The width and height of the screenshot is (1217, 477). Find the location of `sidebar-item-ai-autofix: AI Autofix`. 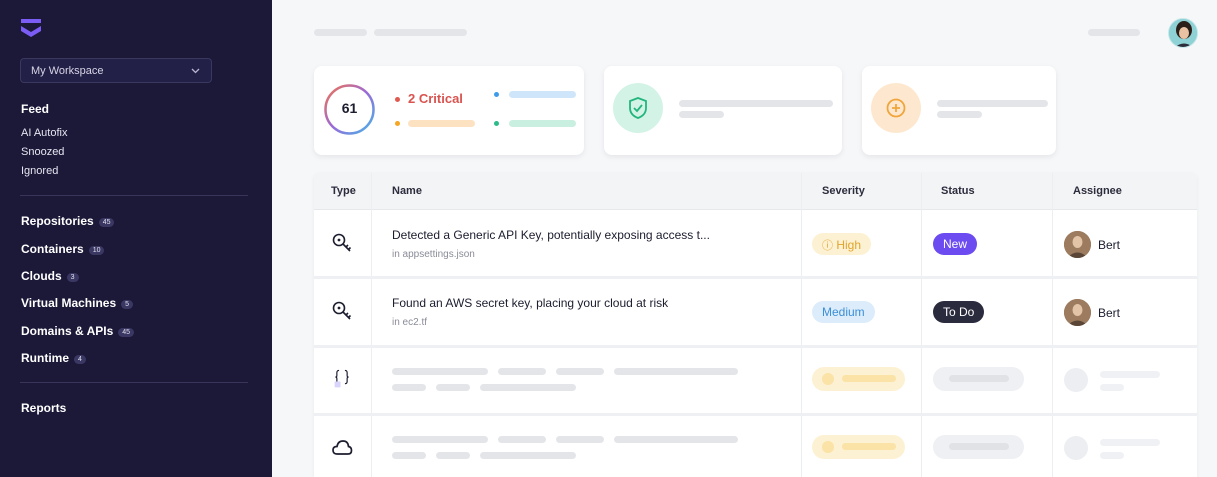

sidebar-item-ai-autofix: AI Autofix is located at coordinates (44, 133).